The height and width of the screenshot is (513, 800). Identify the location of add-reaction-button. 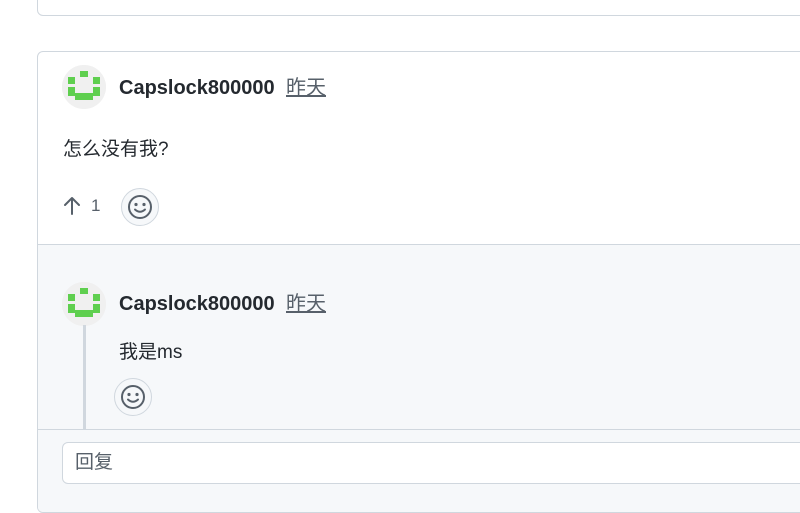
(140, 207).